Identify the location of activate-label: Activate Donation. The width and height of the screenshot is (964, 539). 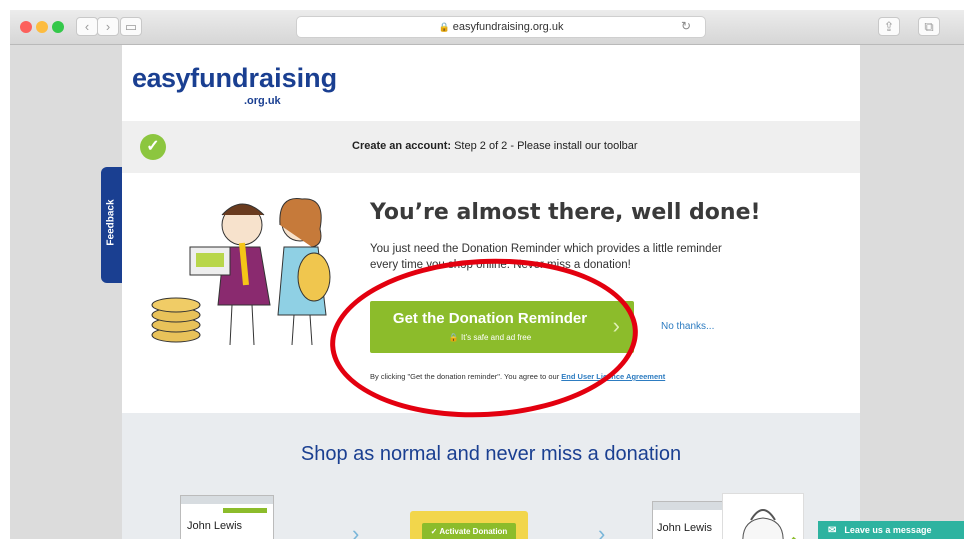
(473, 531).